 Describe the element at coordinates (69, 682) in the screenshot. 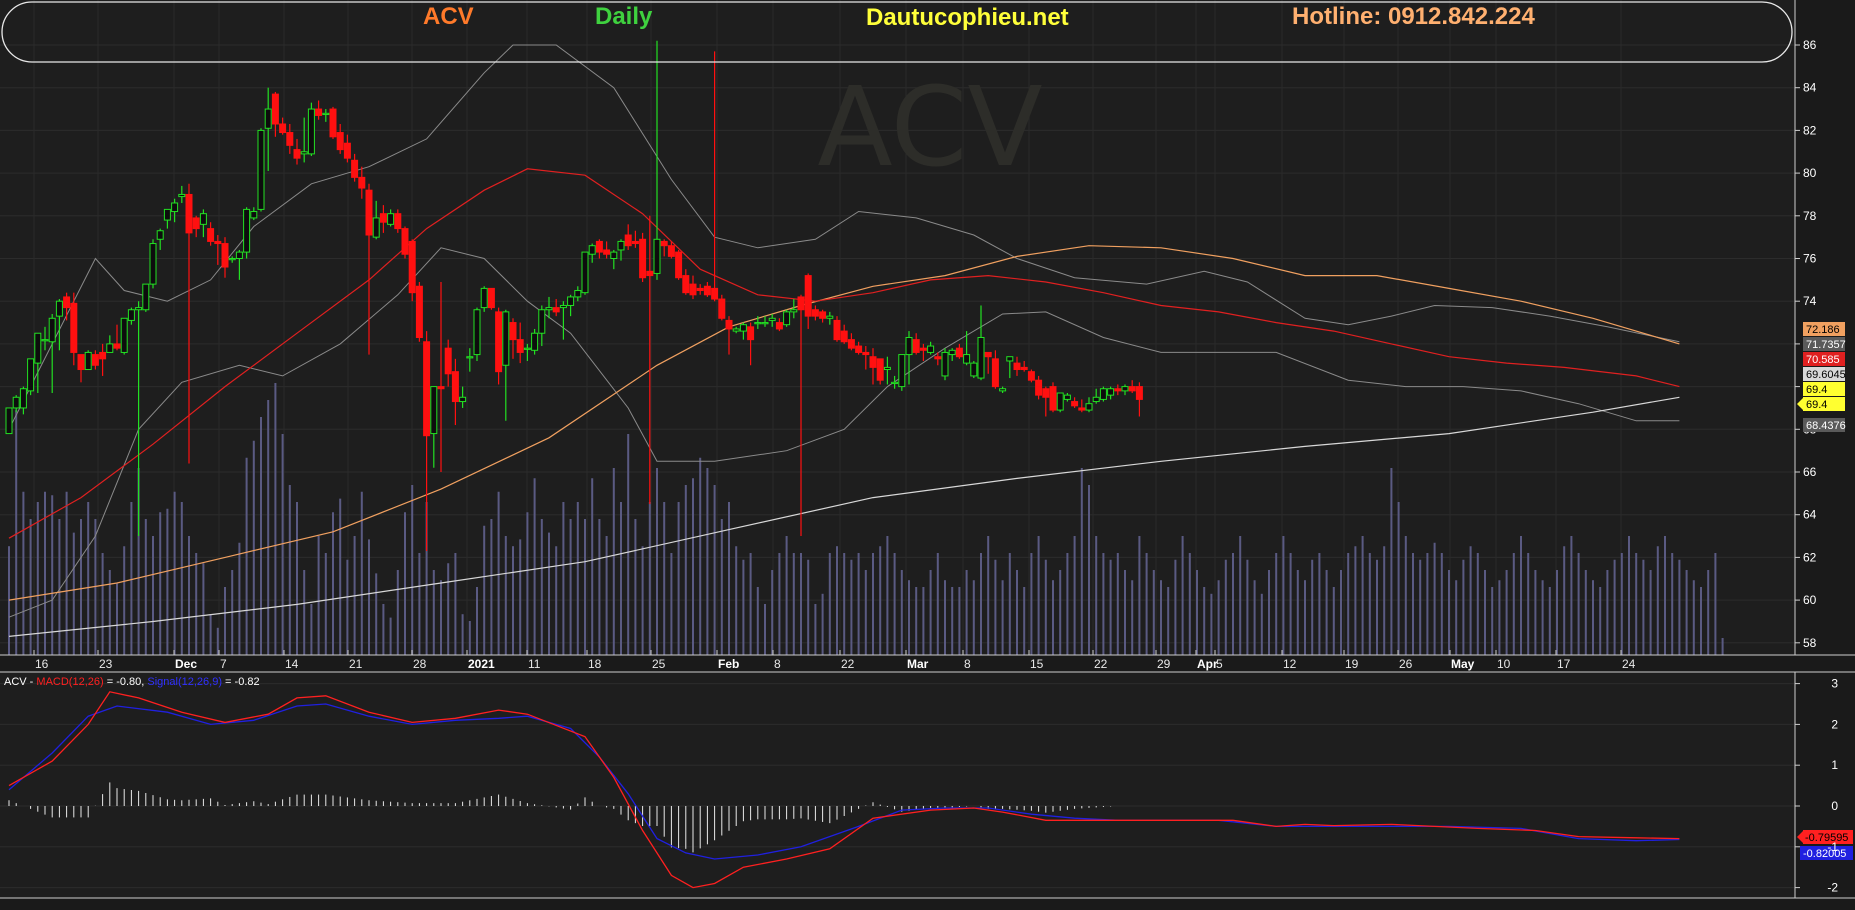

I see `macd-legend-label: MACD(12,26)` at that location.